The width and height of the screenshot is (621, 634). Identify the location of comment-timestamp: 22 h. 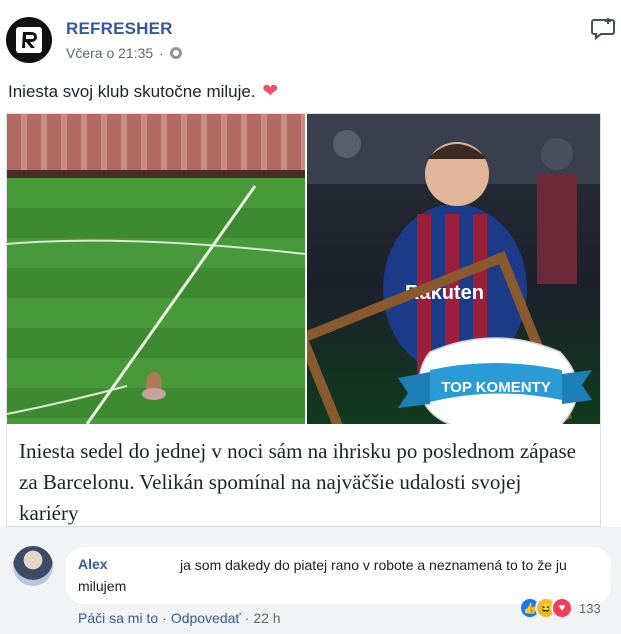
(266, 618).